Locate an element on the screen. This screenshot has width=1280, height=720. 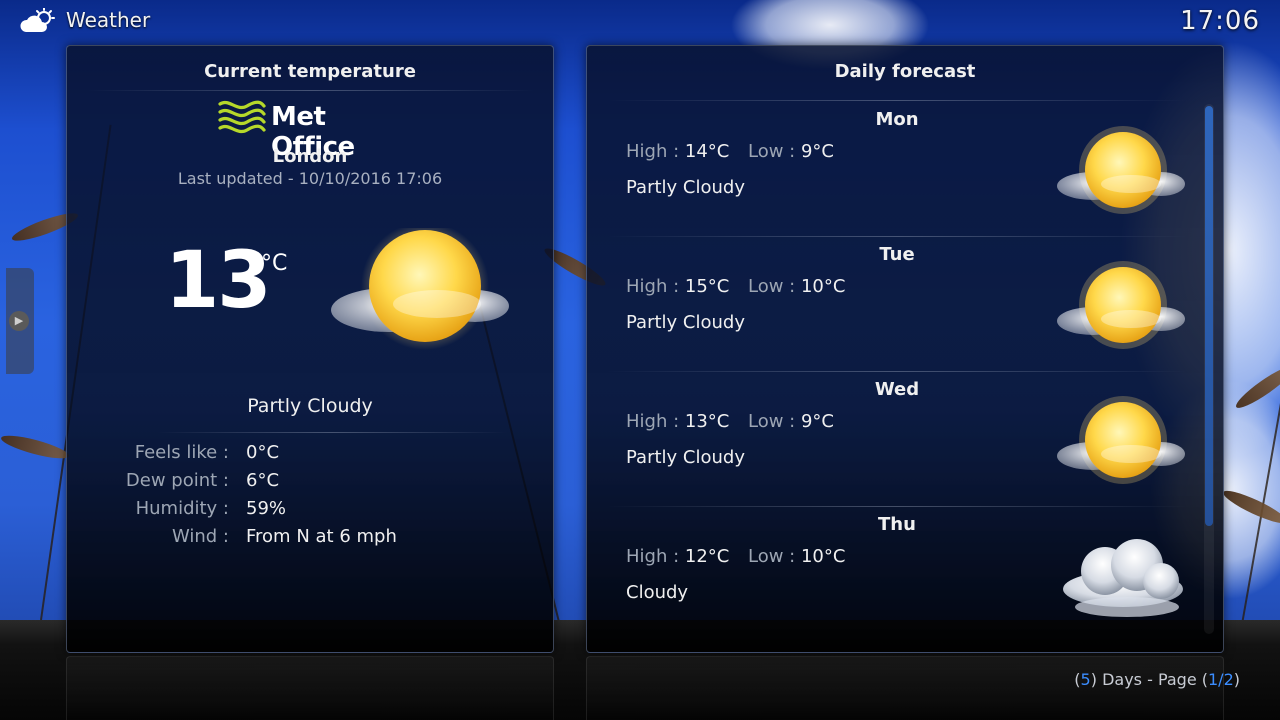
chevron-right-icon: ▶ is located at coordinates (19, 321).